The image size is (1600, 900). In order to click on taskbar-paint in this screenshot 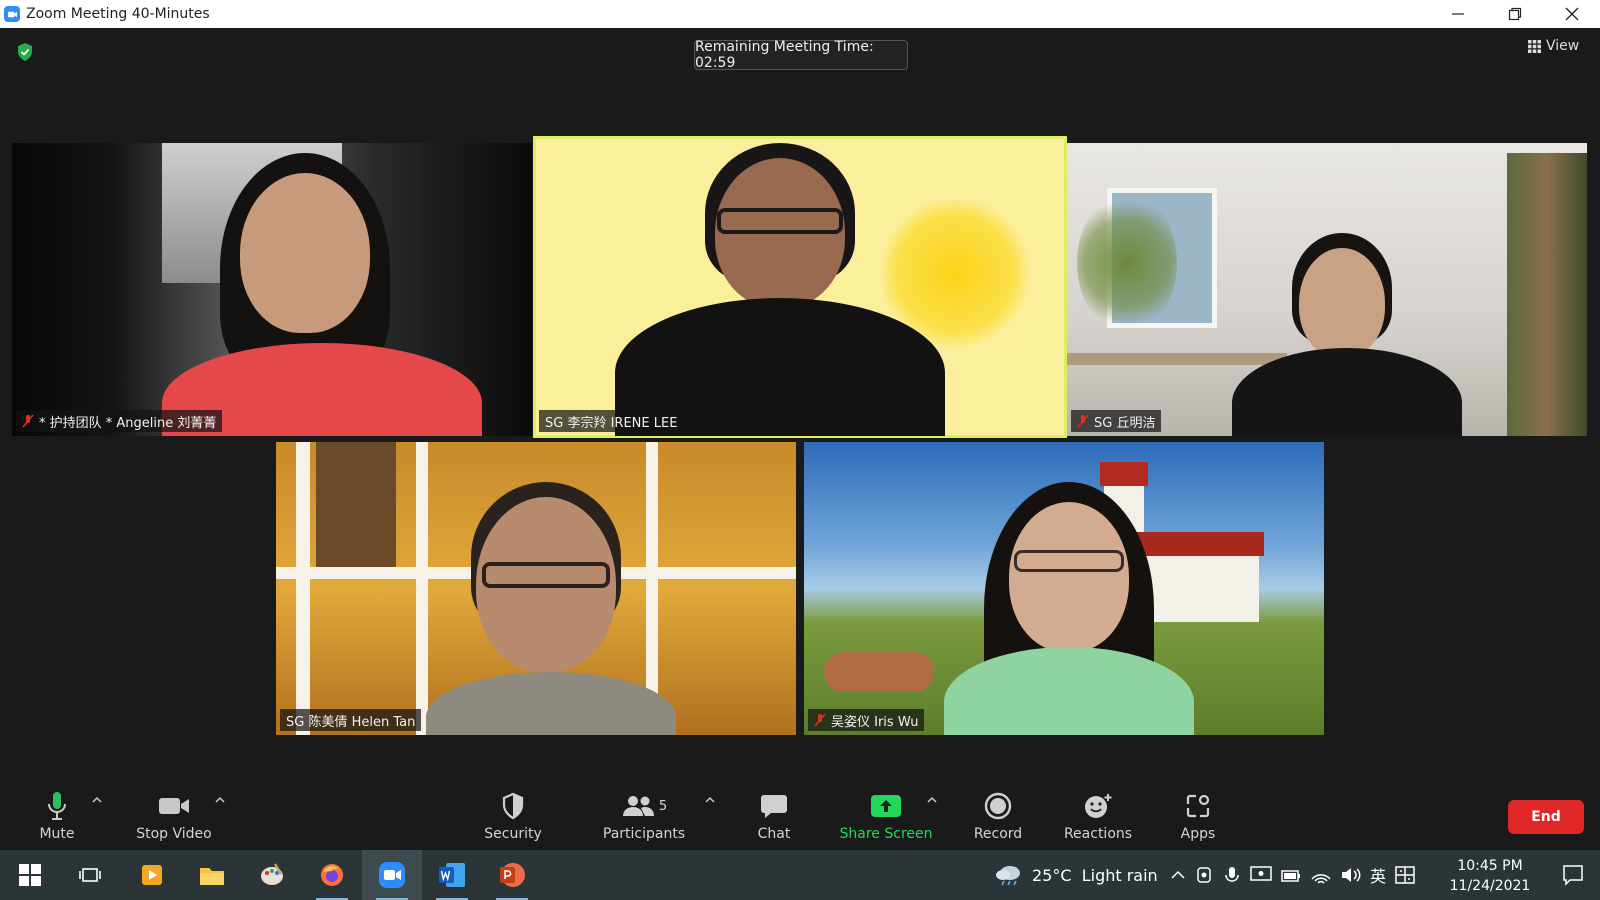, I will do `click(272, 875)`.